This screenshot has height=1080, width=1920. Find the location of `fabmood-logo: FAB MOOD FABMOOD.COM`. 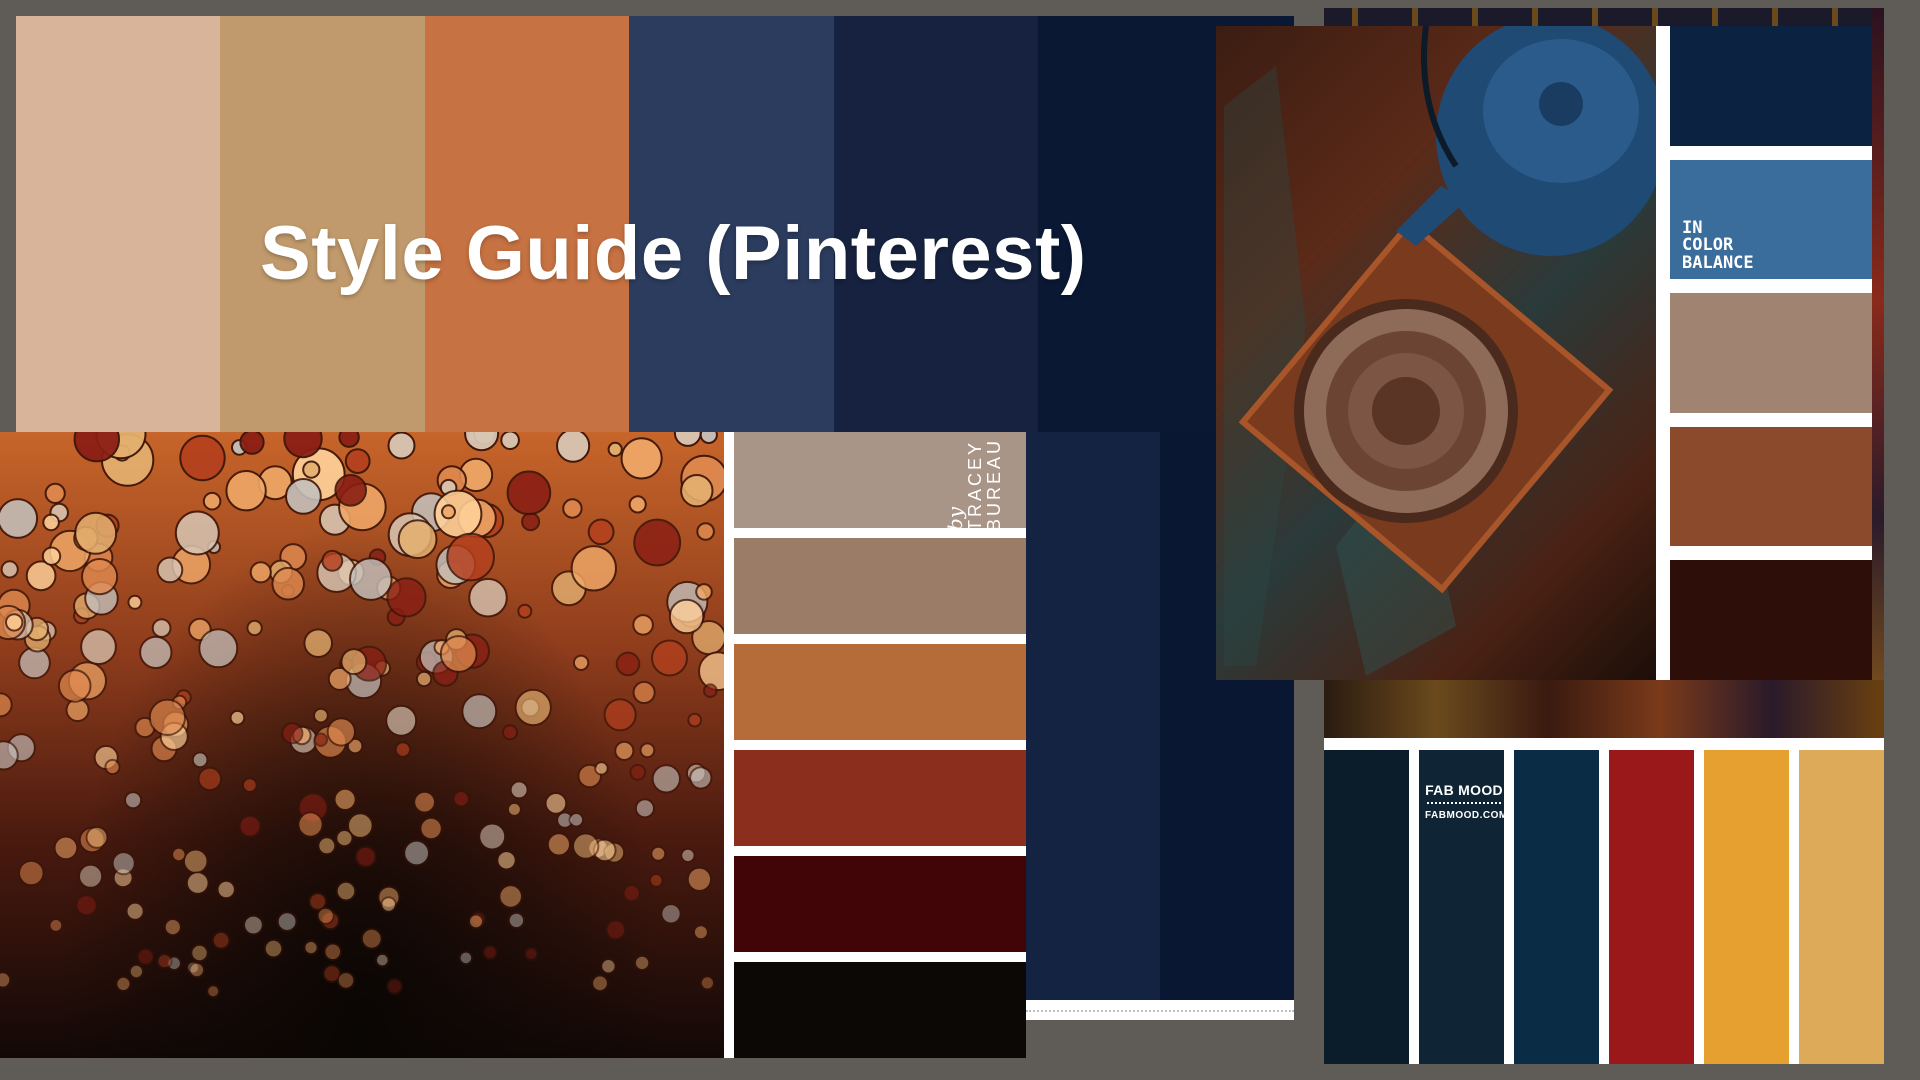

fabmood-logo: FAB MOOD FABMOOD.COM is located at coordinates (1466, 801).